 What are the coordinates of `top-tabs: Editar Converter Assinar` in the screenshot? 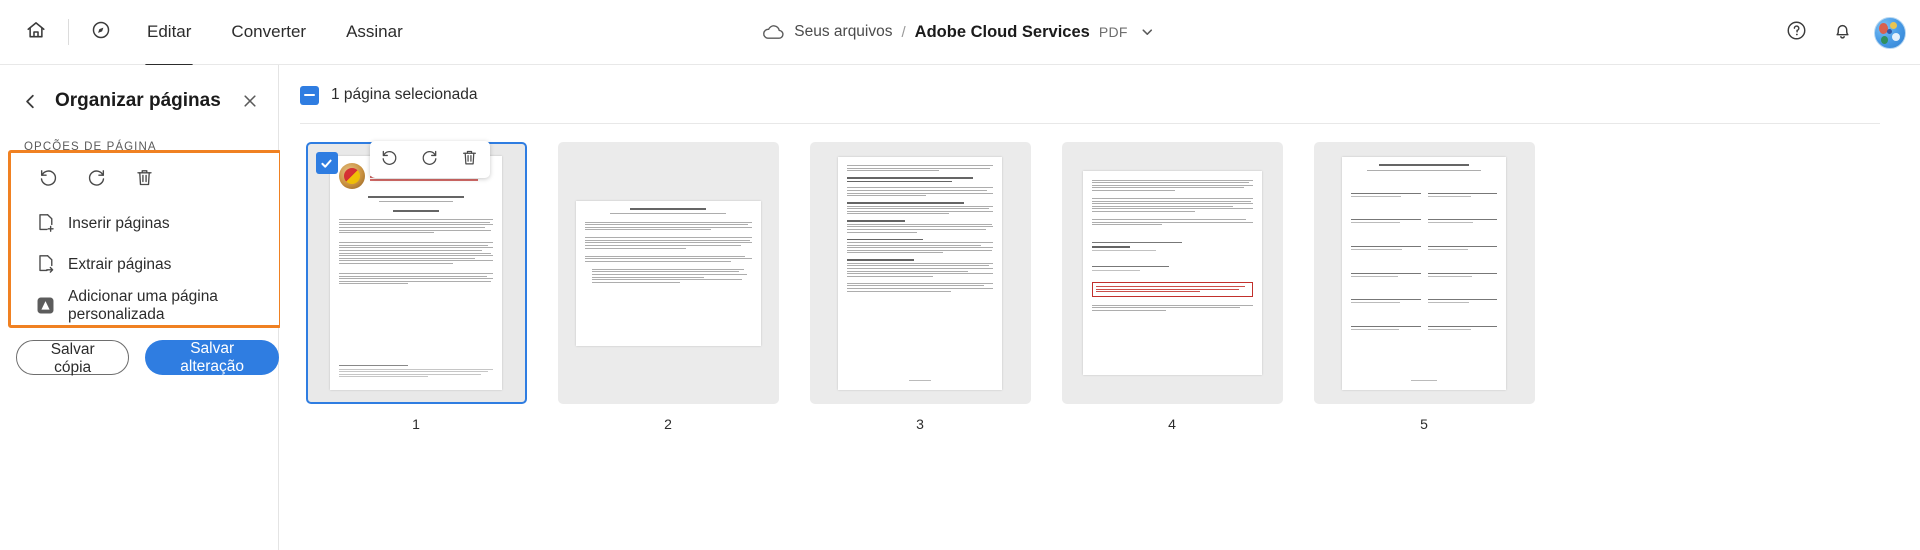 It's located at (275, 40).